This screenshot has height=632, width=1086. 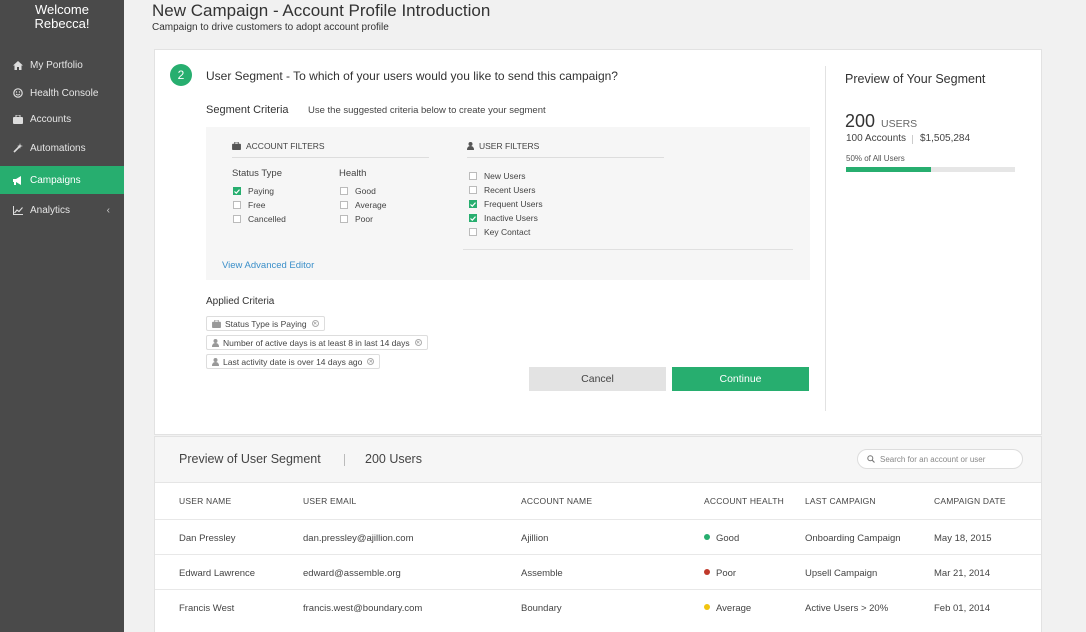 What do you see at coordinates (363, 608) in the screenshot?
I see `user-email-cell: francis.west@boundary.com` at bounding box center [363, 608].